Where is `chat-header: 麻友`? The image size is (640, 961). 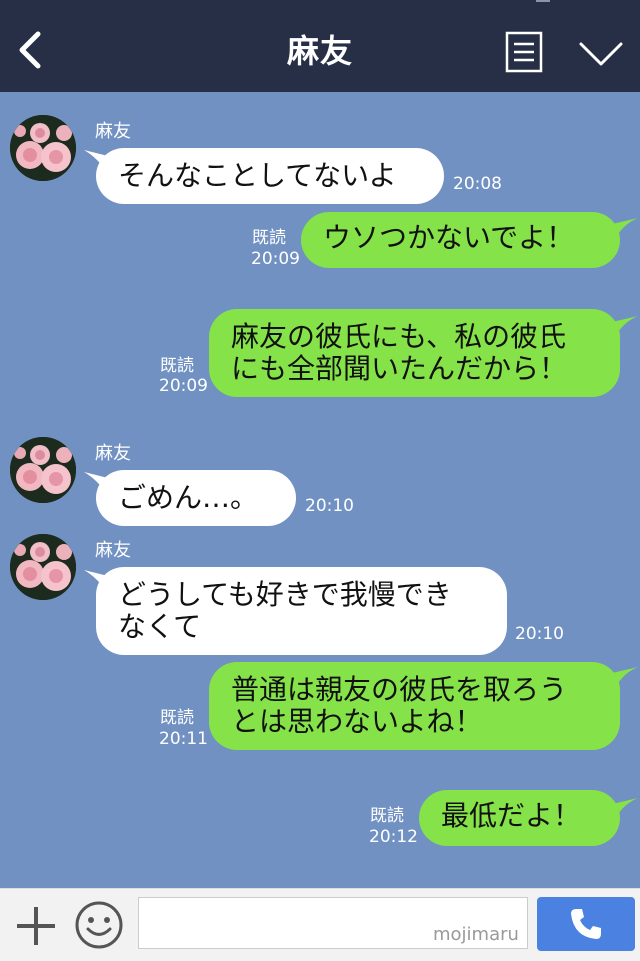 chat-header: 麻友 is located at coordinates (320, 46).